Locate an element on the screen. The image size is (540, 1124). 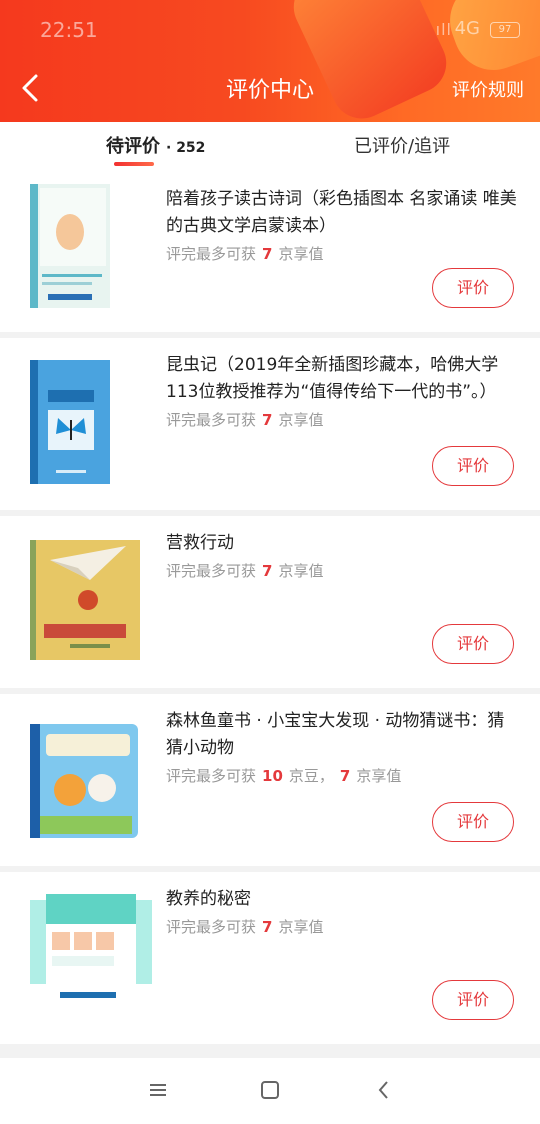
tab-pending: 待评价 · 252 is located at coordinates (155, 145).